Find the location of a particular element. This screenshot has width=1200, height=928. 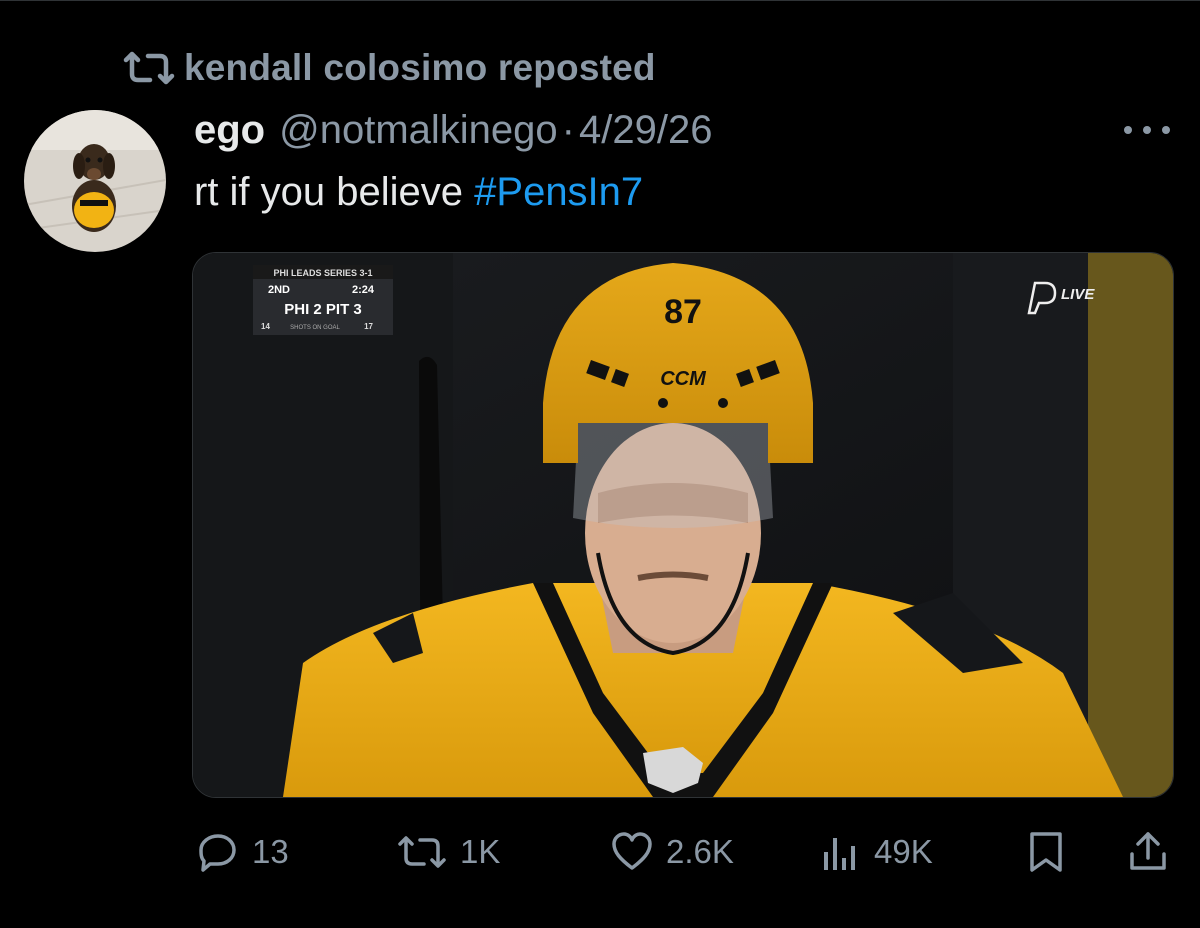

live-text: LIVE is located at coordinates (1078, 294).